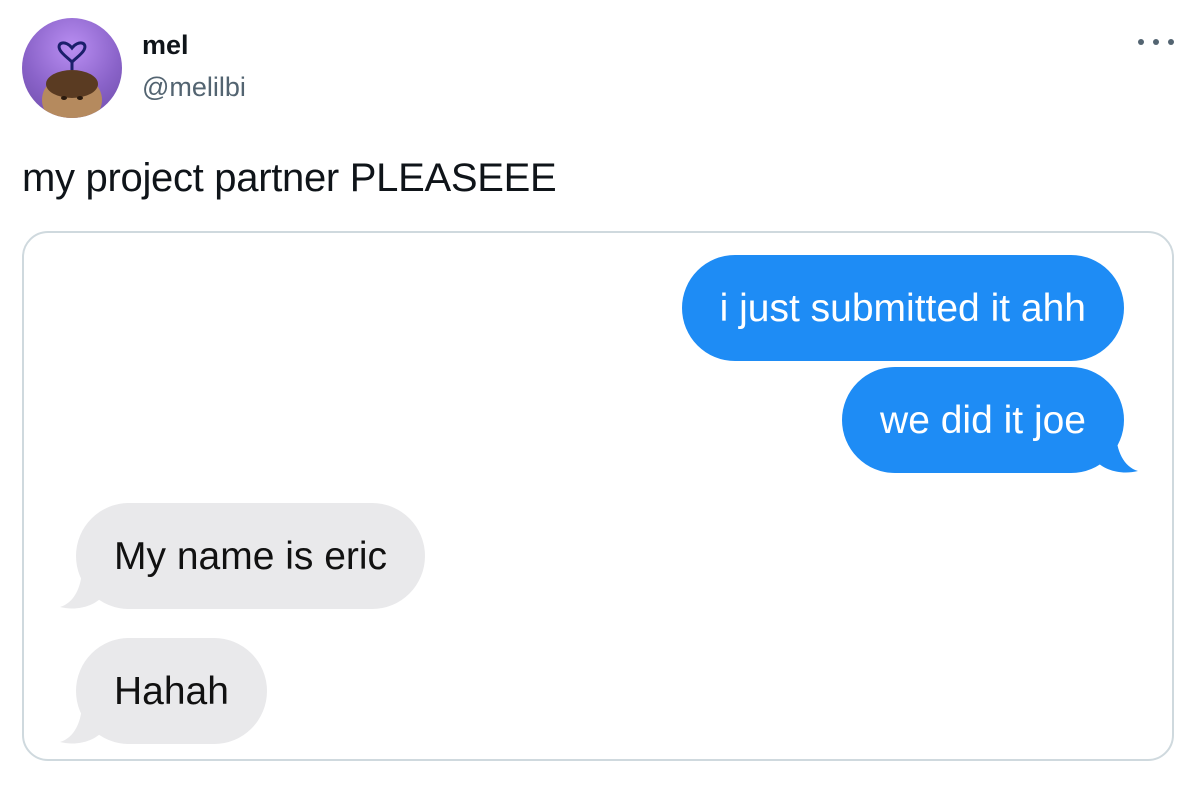 This screenshot has width=1200, height=791. Describe the element at coordinates (165, 45) in the screenshot. I see `display-name: mel` at that location.